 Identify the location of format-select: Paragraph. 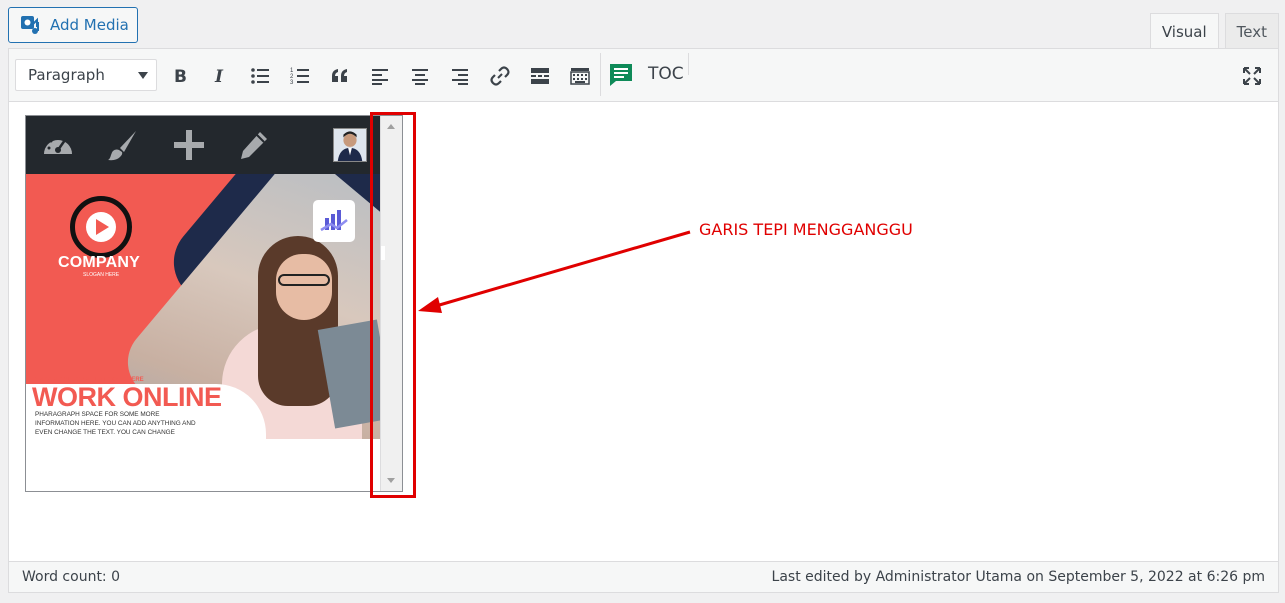
(86, 75).